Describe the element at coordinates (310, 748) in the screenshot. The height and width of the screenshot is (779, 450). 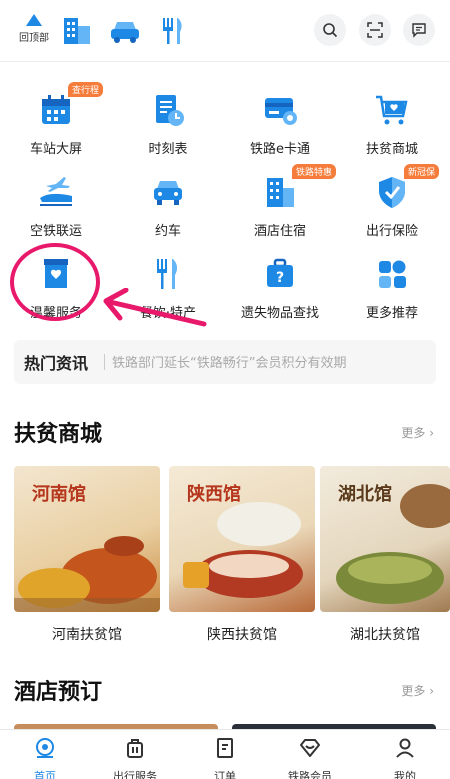
I see `member-icon` at that location.